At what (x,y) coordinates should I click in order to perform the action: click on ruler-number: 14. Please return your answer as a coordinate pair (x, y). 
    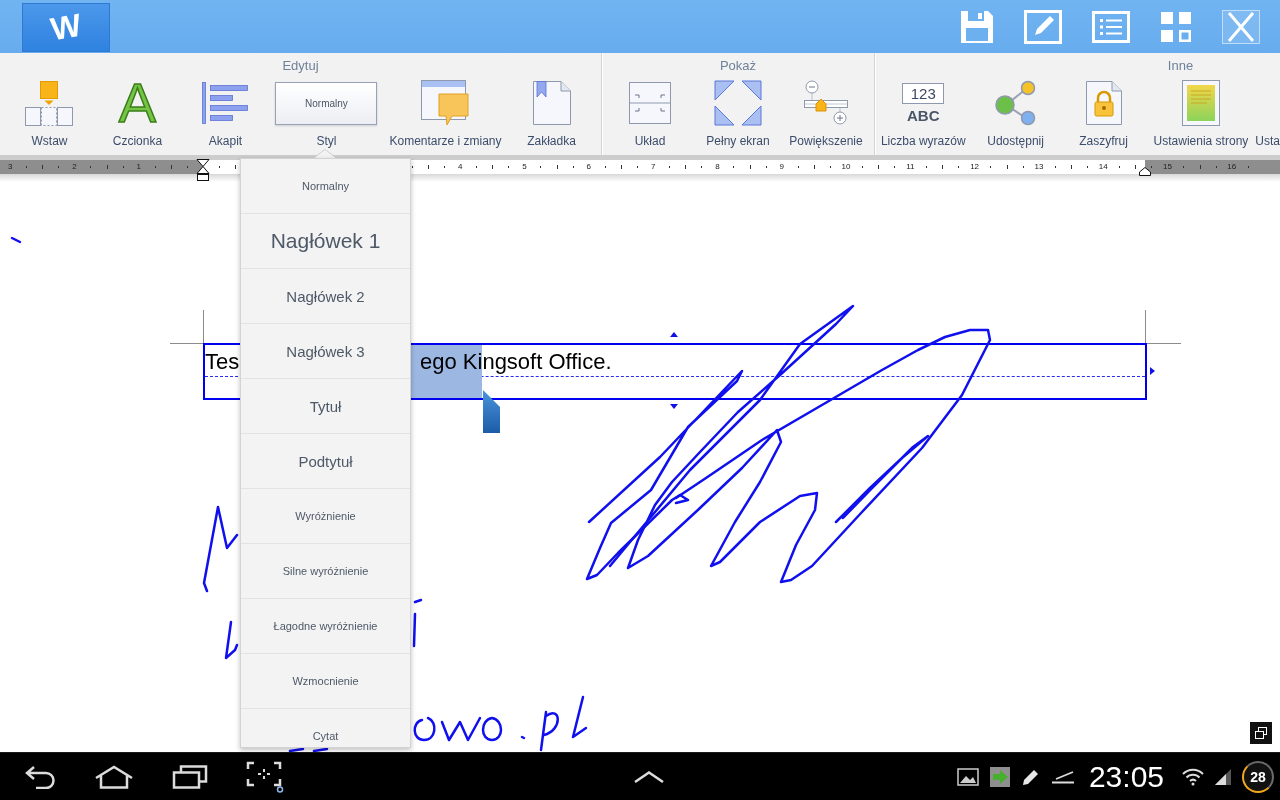
    Looking at the image, I should click on (1103, 167).